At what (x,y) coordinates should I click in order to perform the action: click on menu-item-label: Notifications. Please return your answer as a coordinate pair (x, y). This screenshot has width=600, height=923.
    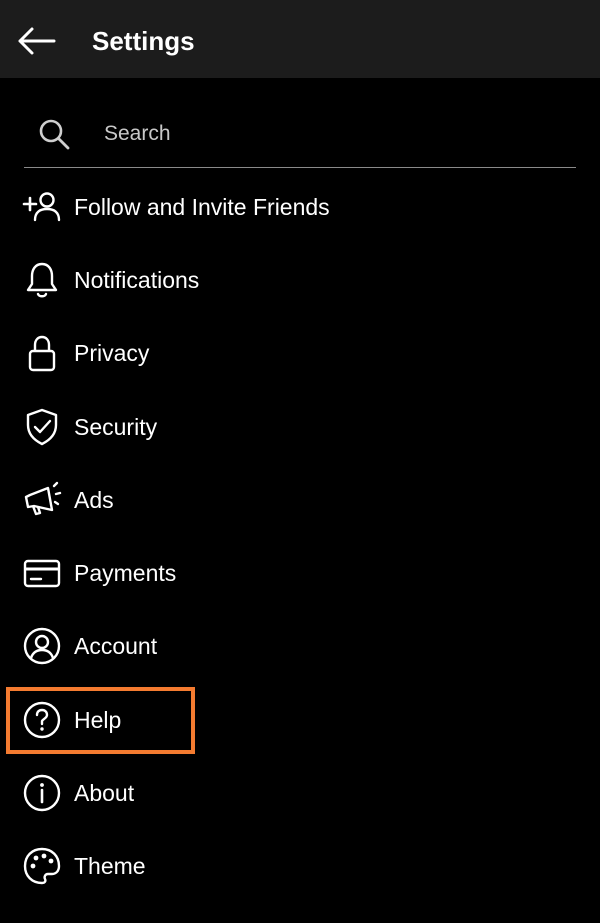
    Looking at the image, I should click on (137, 279).